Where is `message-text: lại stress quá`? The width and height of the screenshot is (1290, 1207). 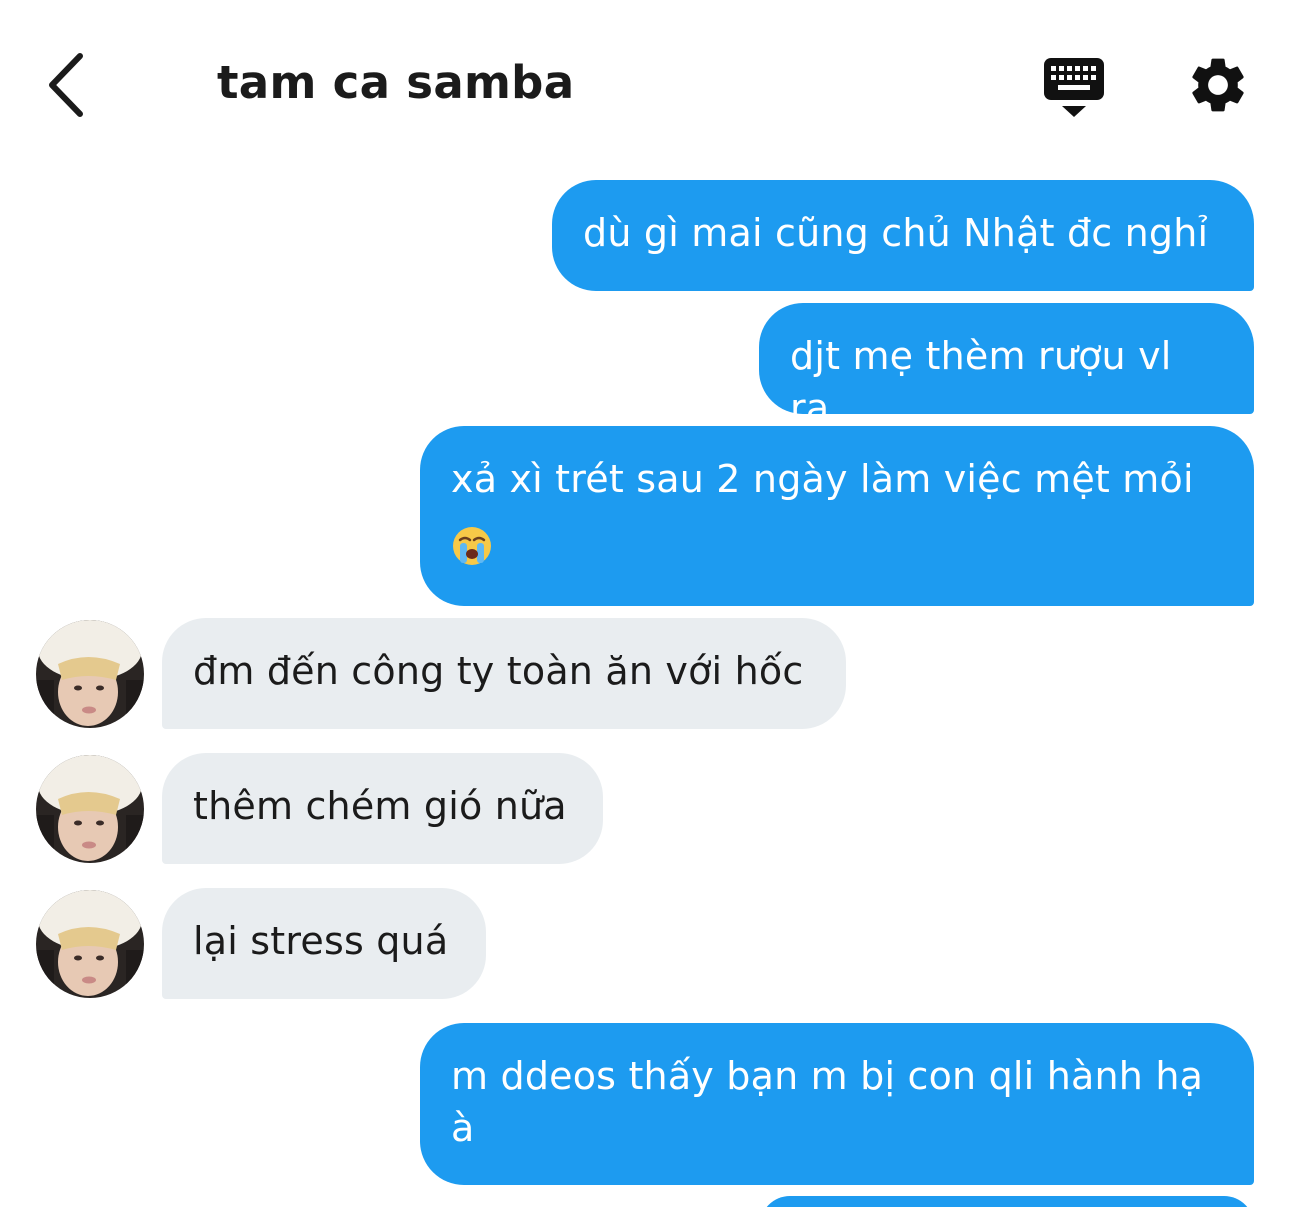
message-text: lại stress quá is located at coordinates (321, 941).